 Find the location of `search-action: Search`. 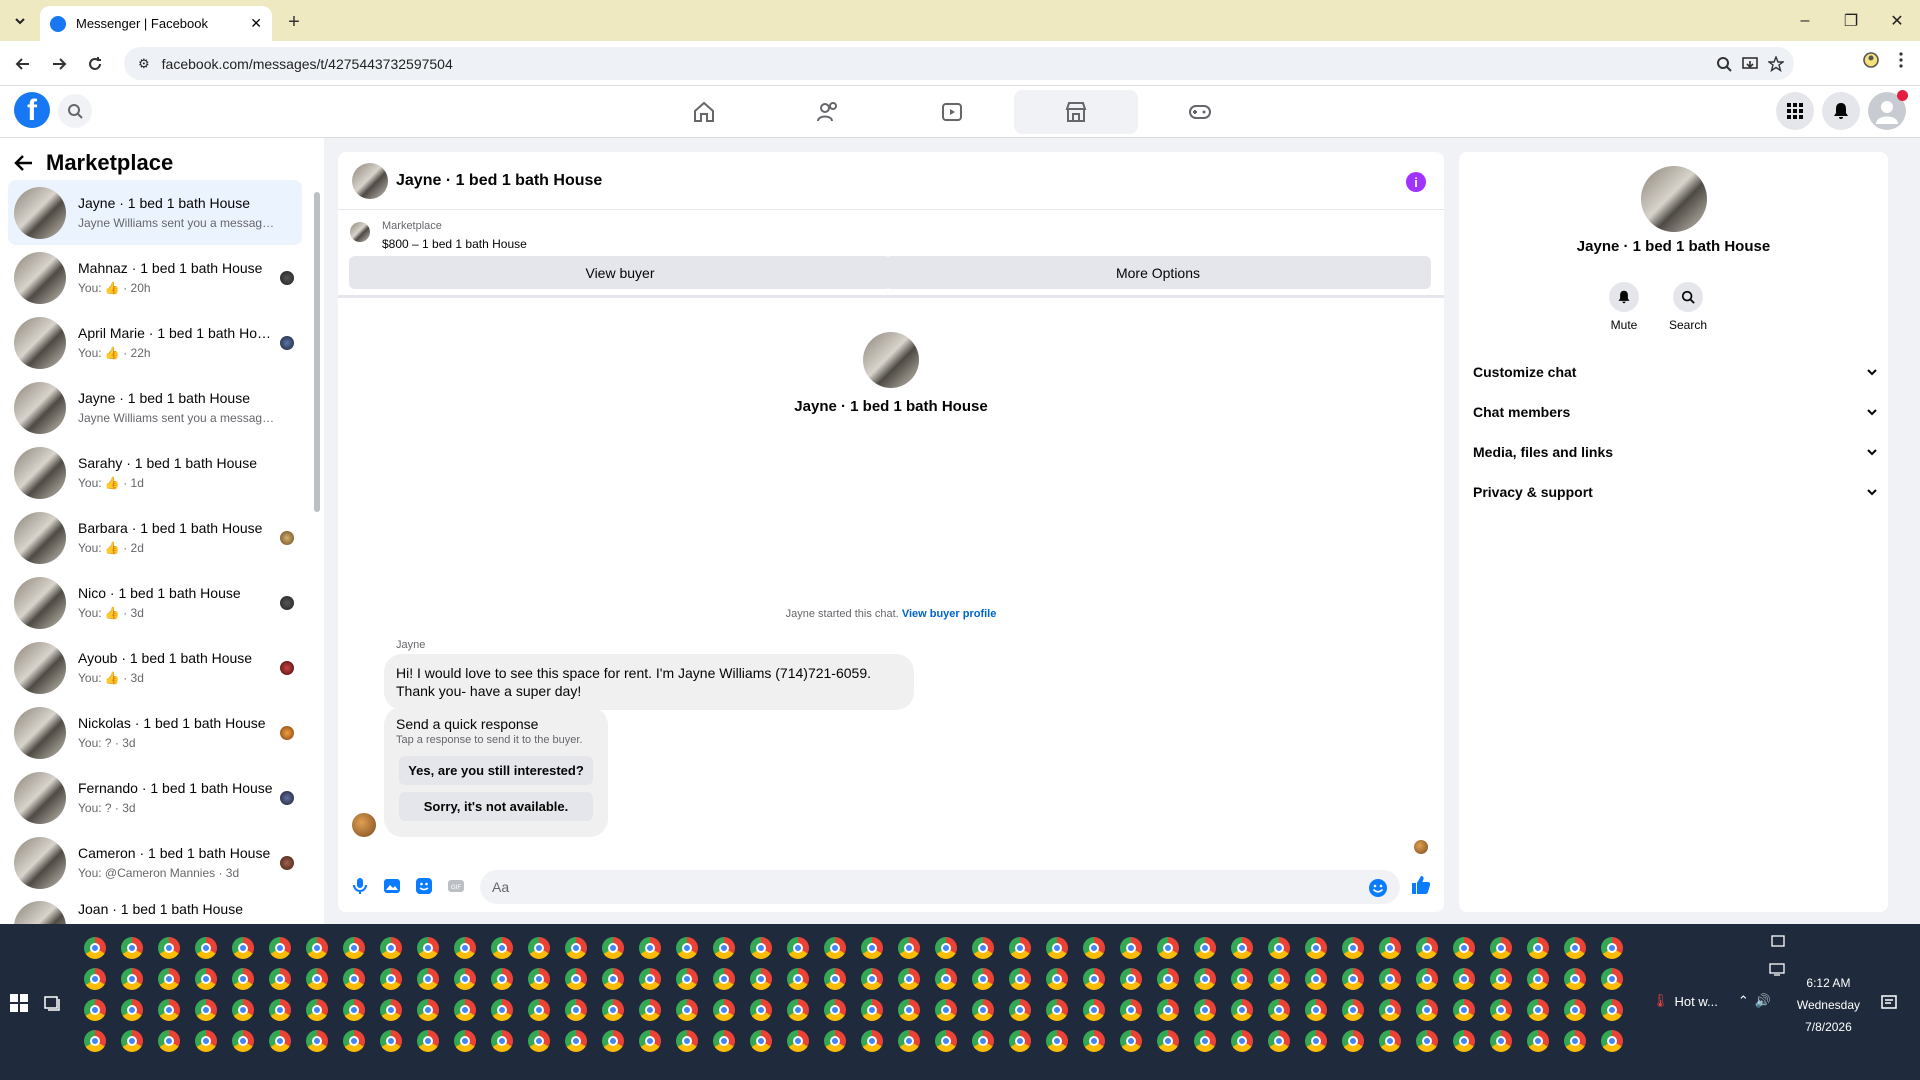

search-action: Search is located at coordinates (1688, 307).